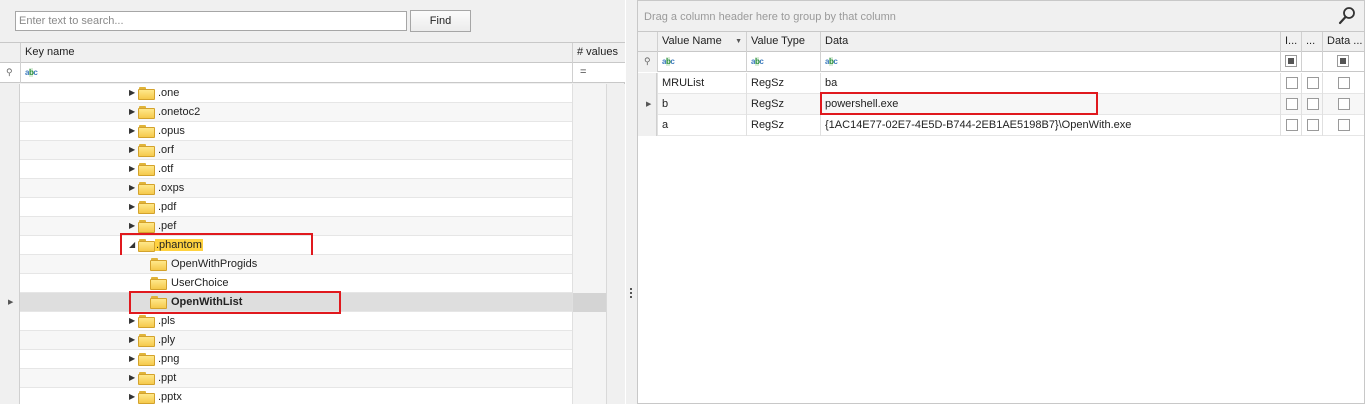 This screenshot has height=404, width=1365. Describe the element at coordinates (303, 150) in the screenshot. I see `tree-node: ▶ .orf` at that location.